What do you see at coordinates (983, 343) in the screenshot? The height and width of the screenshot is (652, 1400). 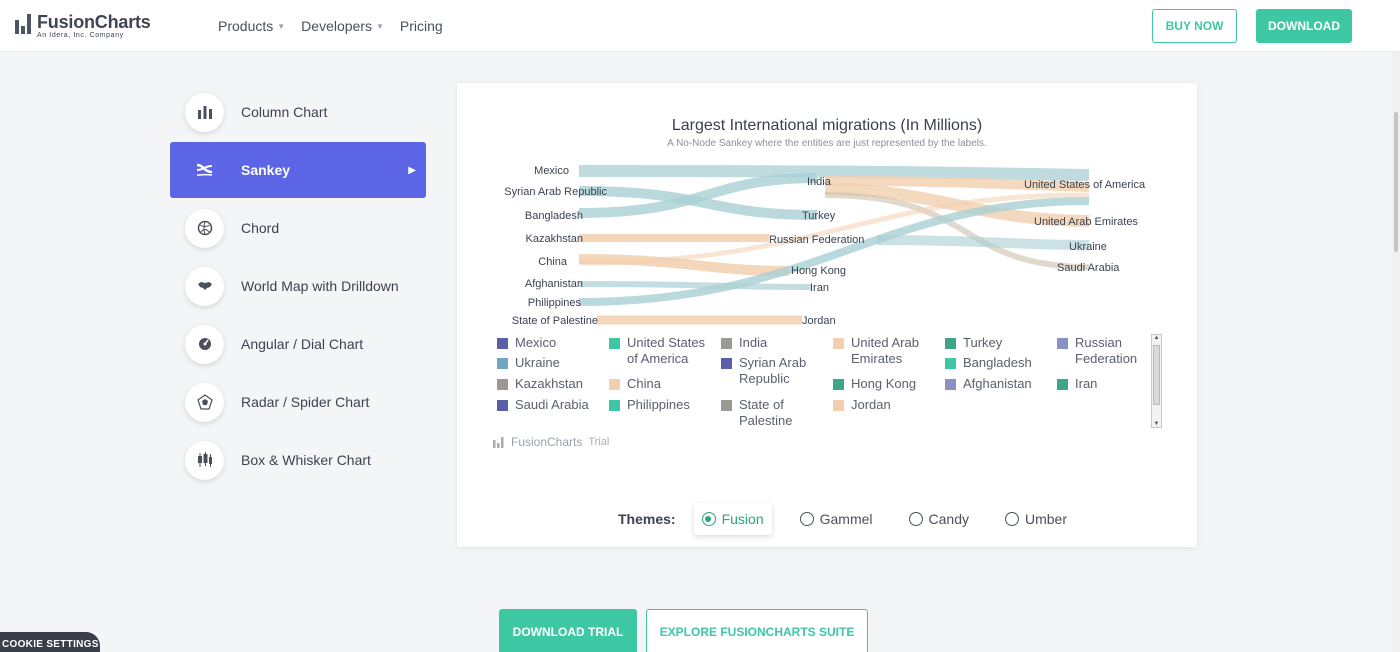 I see `legend-label: Turkey` at bounding box center [983, 343].